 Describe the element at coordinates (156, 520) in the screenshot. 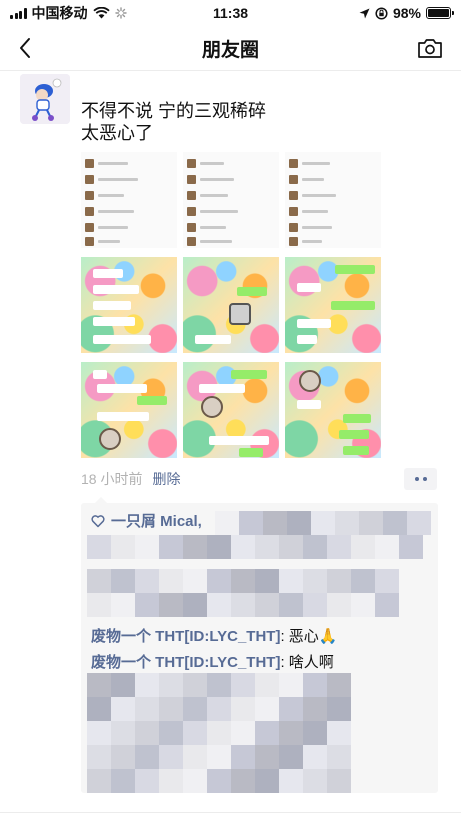

I see `like-names: 一只屑 Mical,` at that location.